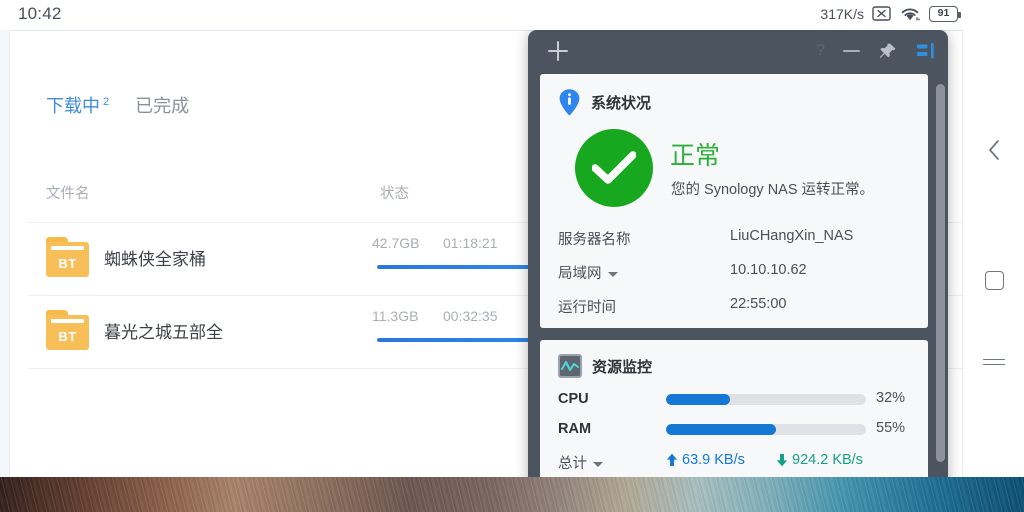 The height and width of the screenshot is (512, 1024). I want to click on meter-row-ram: RAM 55%, so click(738, 433).